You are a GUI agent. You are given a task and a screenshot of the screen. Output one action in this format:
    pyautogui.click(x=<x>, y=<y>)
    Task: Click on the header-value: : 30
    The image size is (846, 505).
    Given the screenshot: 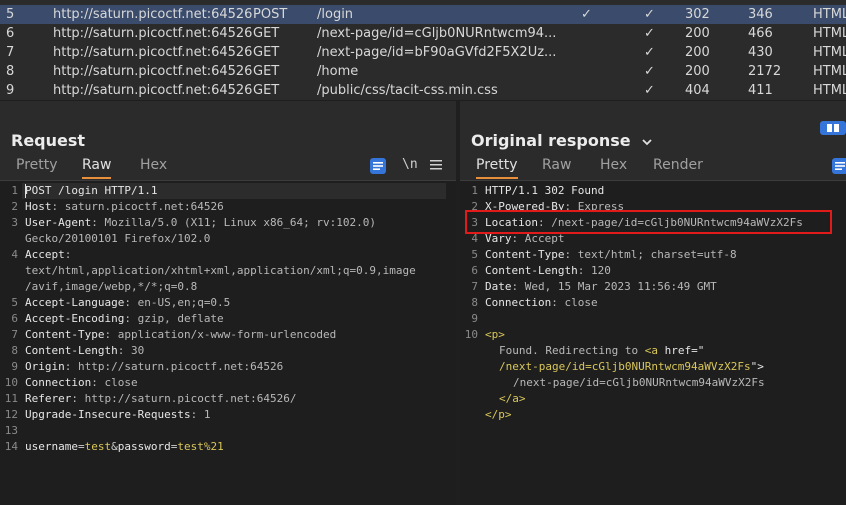 What is the action you would take?
    pyautogui.click(x=131, y=350)
    